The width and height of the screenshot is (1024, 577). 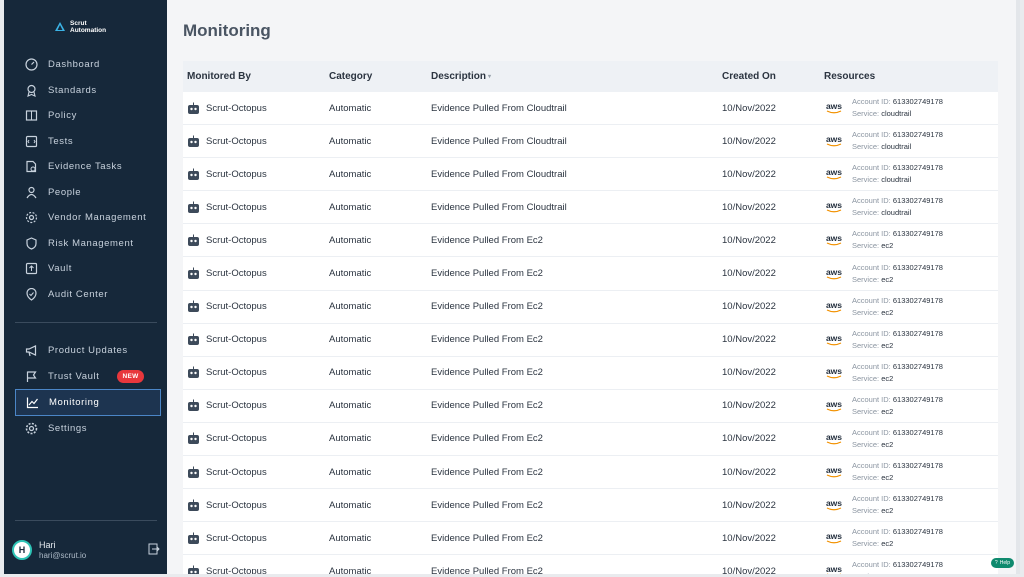 I want to click on flag-icon, so click(x=31, y=376).